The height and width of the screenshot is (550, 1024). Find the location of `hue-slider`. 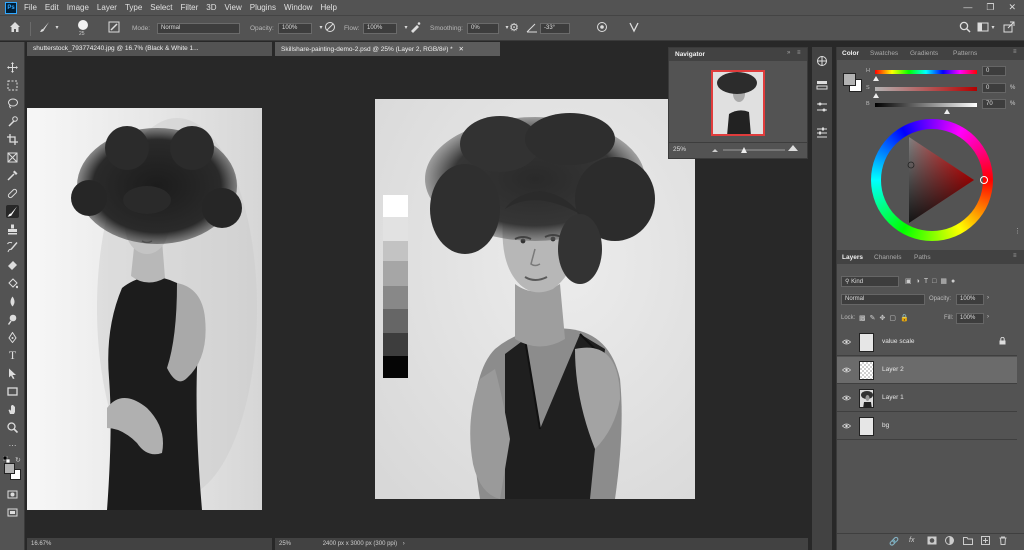

hue-slider is located at coordinates (926, 72).